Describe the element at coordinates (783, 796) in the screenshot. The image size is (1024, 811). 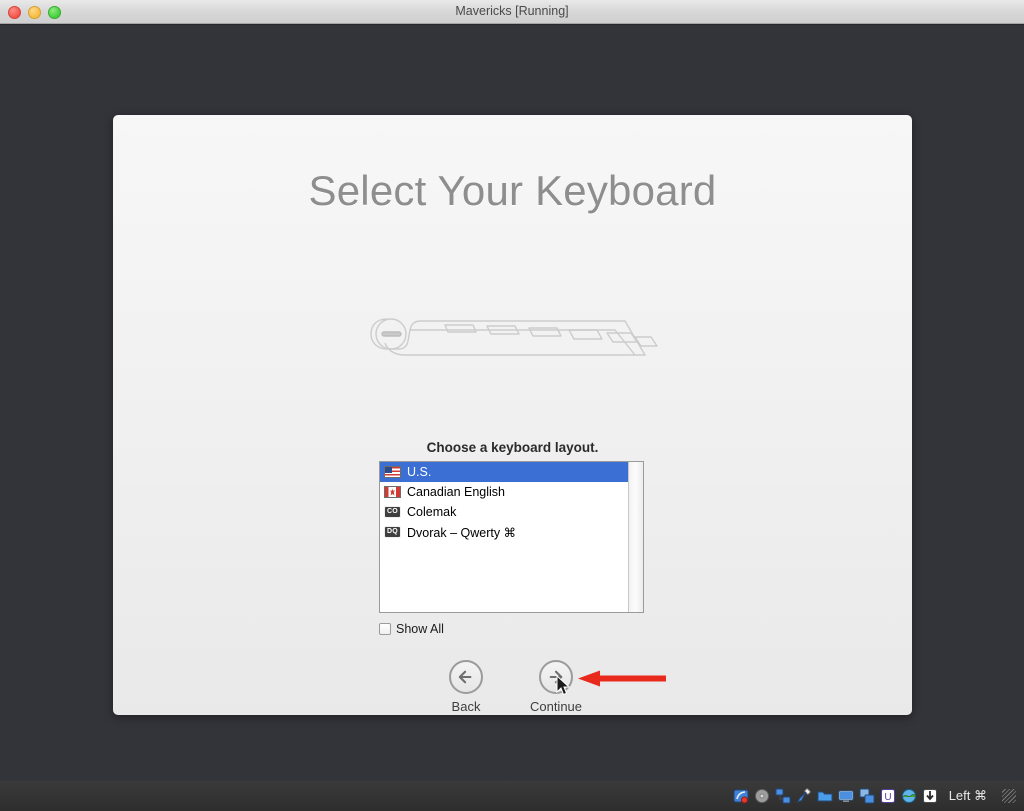
I see `network-icon` at that location.